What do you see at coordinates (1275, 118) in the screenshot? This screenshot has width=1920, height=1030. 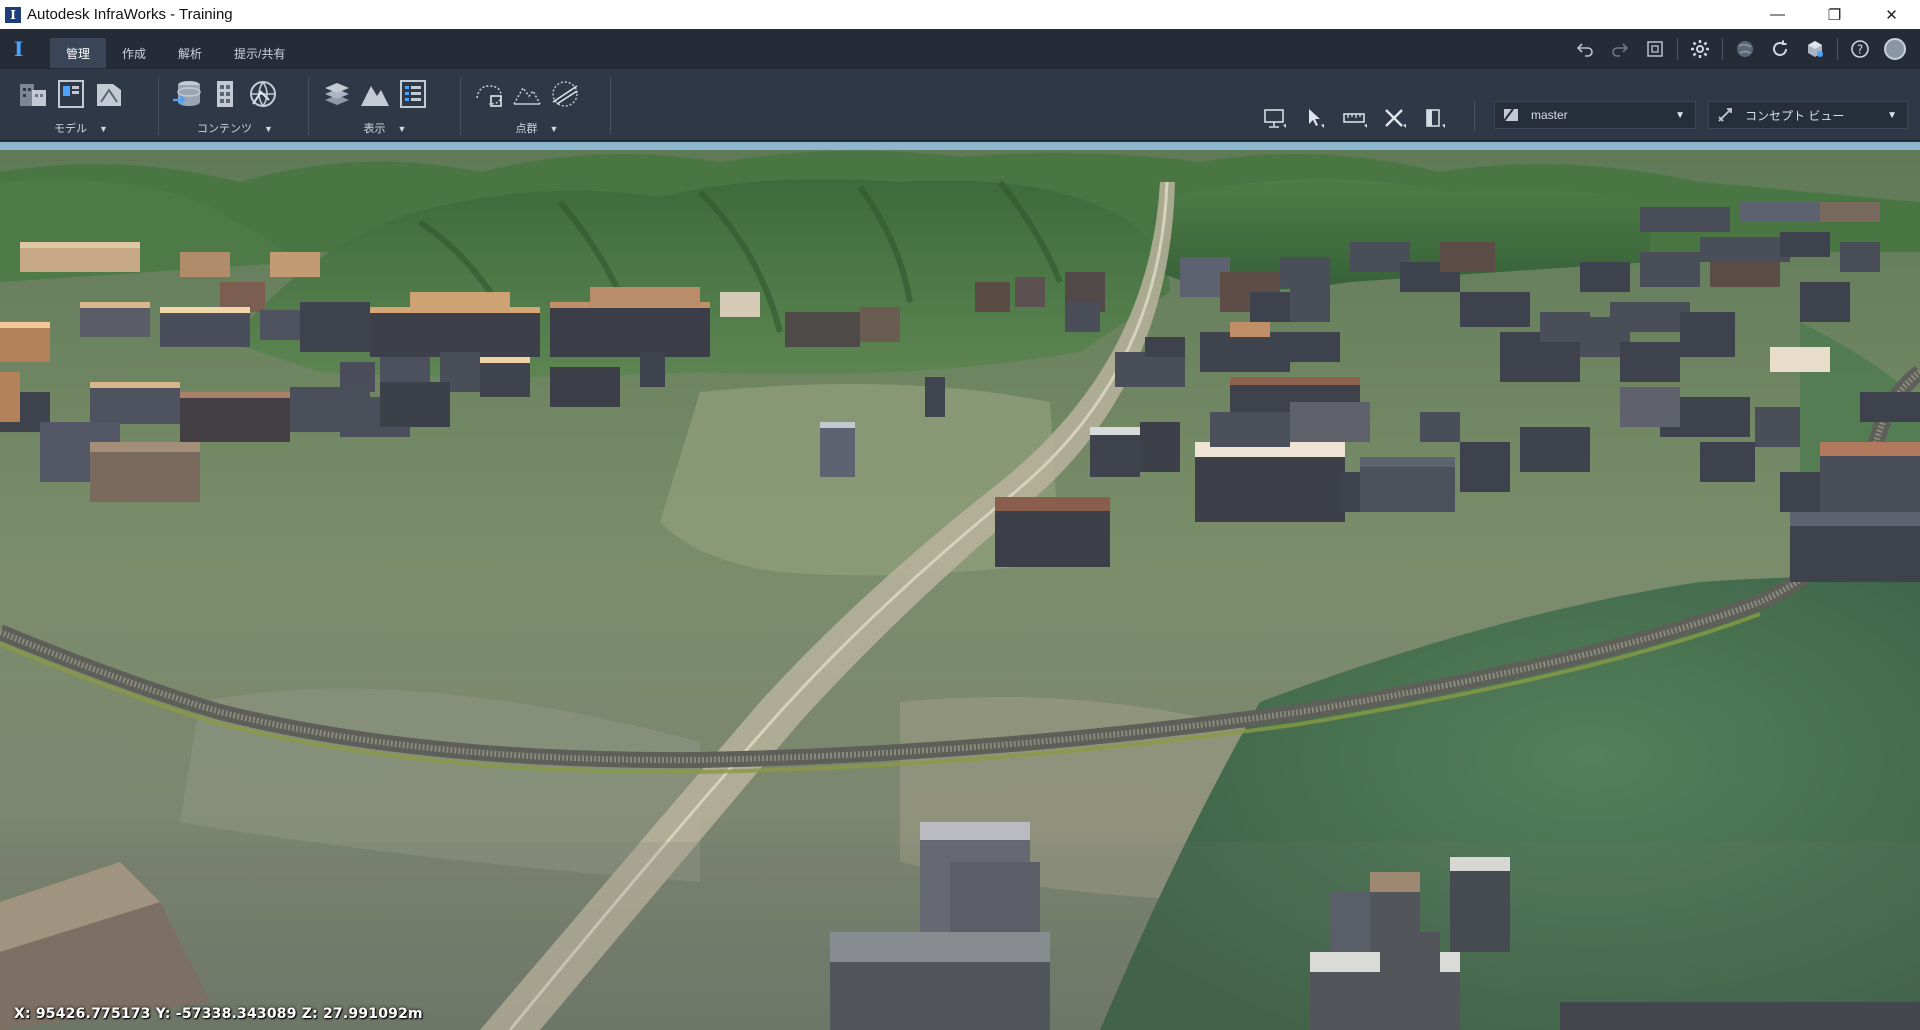 I see `presentation-icon` at bounding box center [1275, 118].